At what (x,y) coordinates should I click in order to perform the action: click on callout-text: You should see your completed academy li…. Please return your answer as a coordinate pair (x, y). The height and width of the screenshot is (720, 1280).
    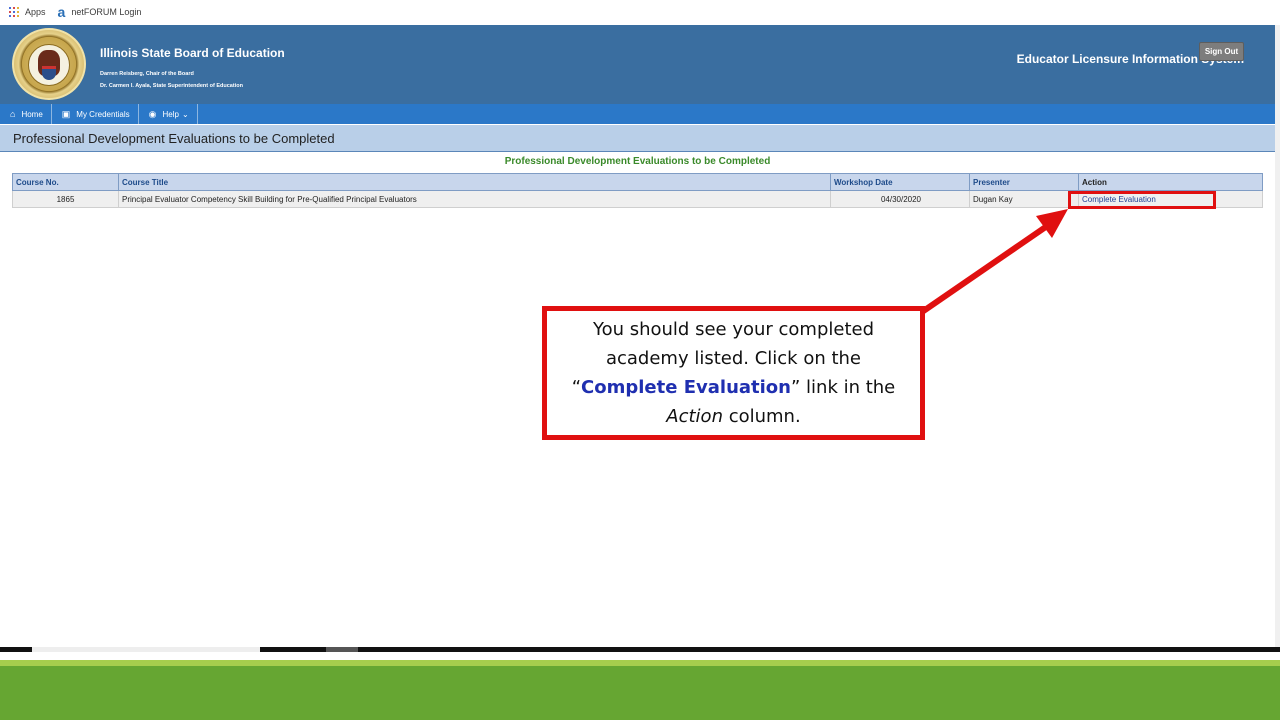
    Looking at the image, I should click on (734, 373).